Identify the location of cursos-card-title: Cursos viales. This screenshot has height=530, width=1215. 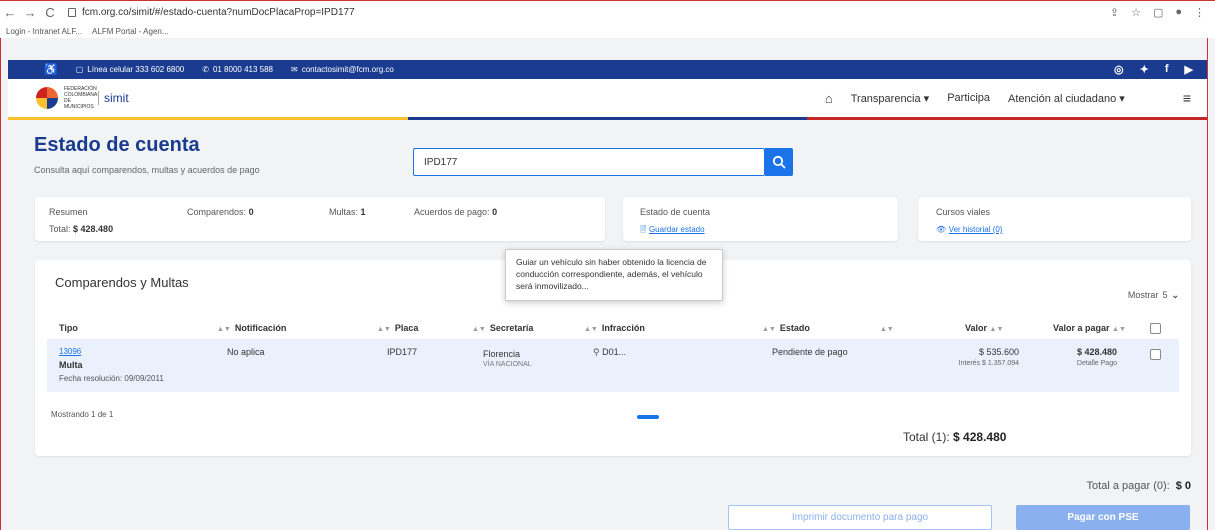
(963, 212).